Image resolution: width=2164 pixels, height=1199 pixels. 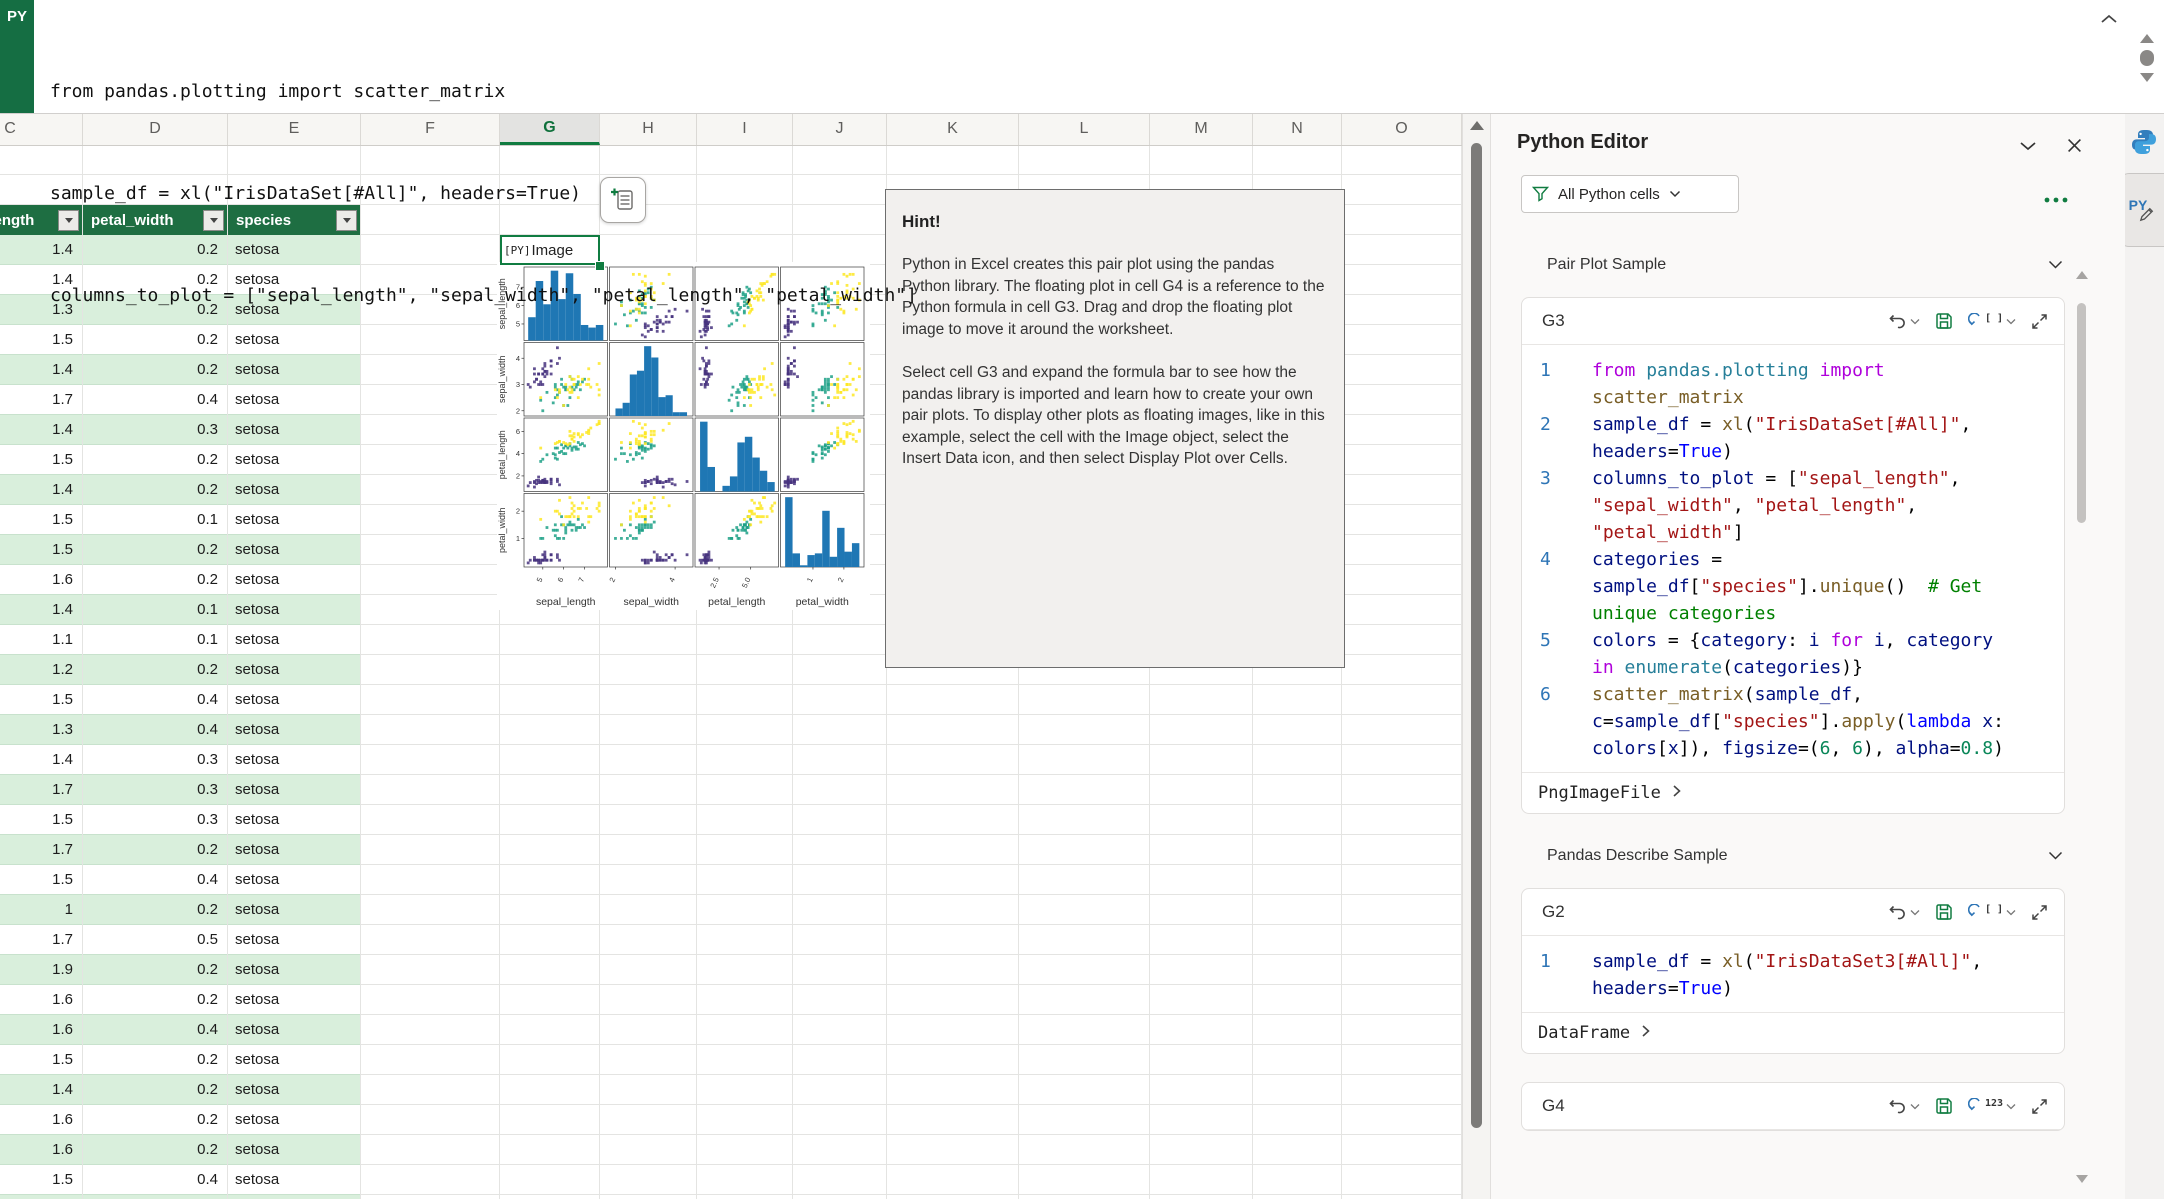 I want to click on table-row: 1.3 0.4 setosa, so click(x=180, y=730).